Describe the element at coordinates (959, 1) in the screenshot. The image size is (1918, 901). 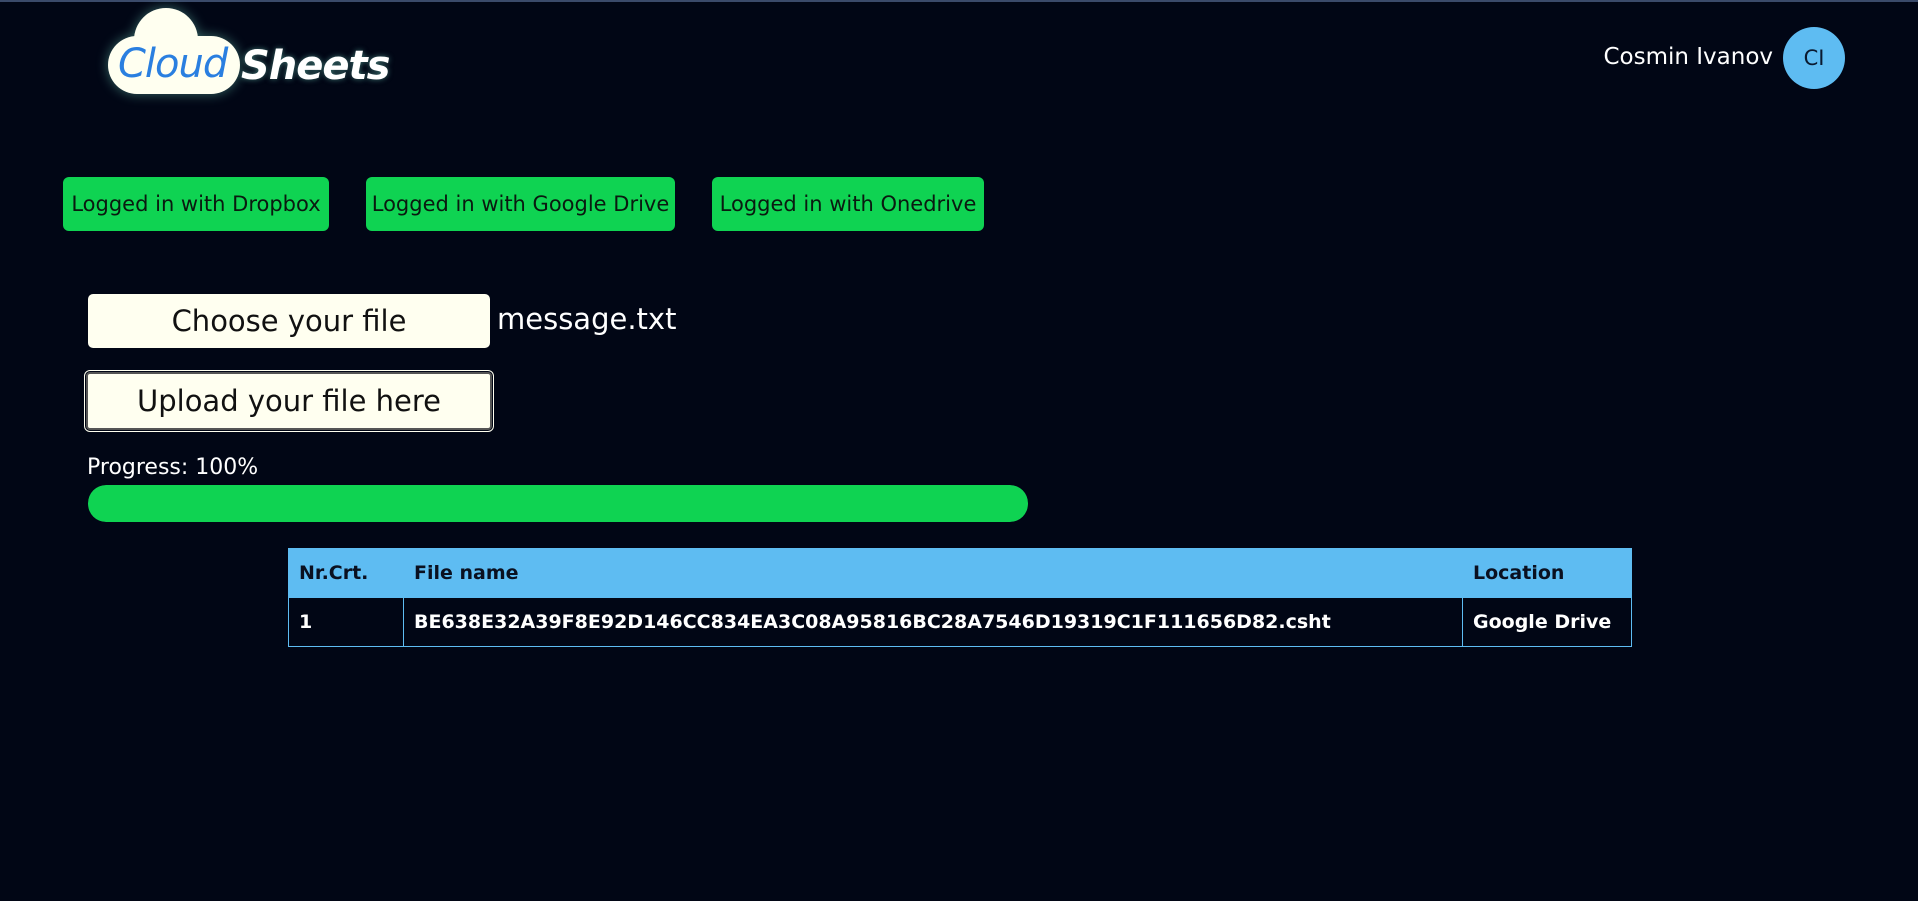
I see `top-border` at that location.